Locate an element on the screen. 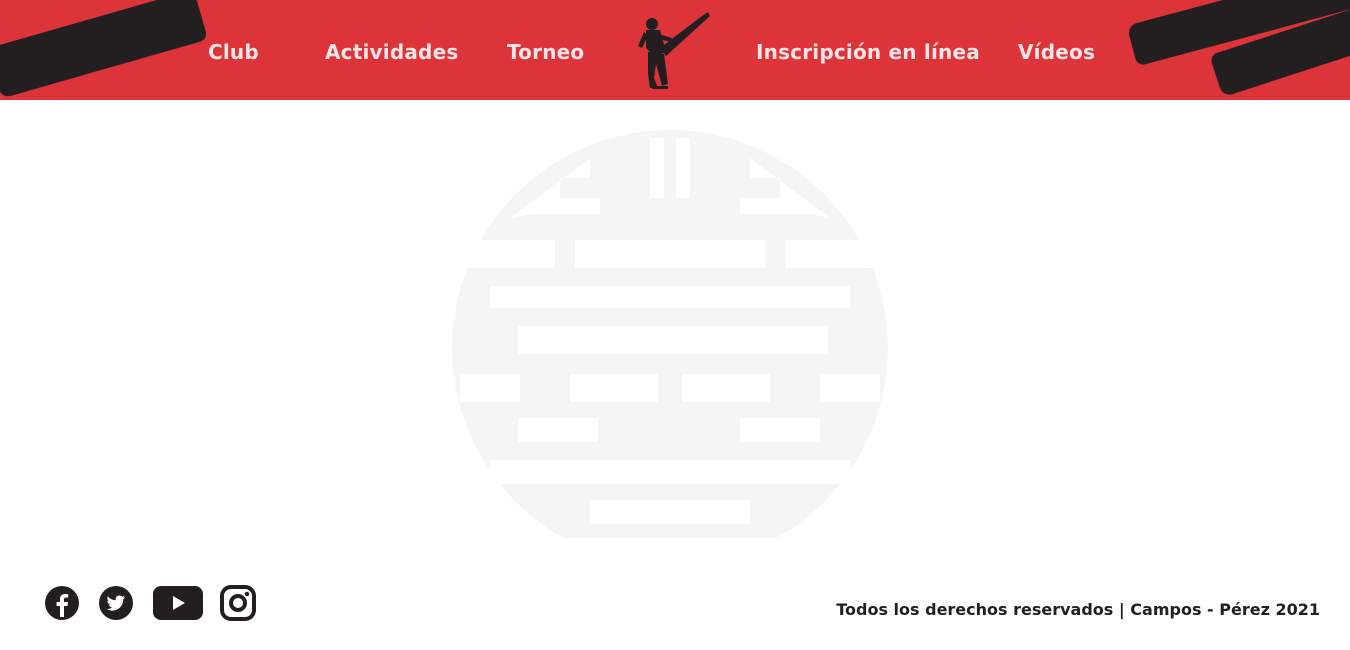 The height and width of the screenshot is (650, 1350). facebook-icon is located at coordinates (62, 603).